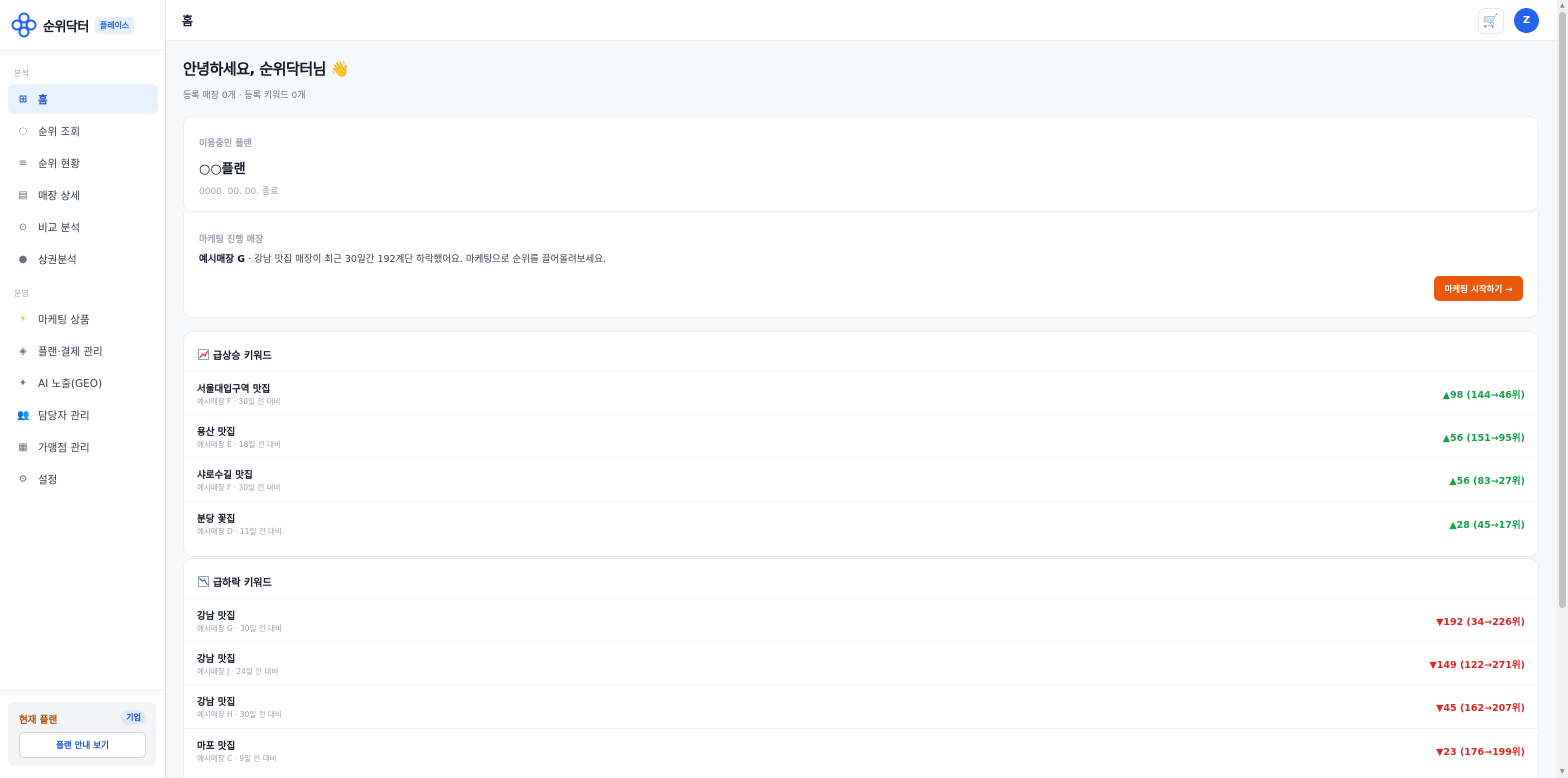 The width and height of the screenshot is (1568, 778). I want to click on rank-change-up: ▲56 (151→95위), so click(1483, 438).